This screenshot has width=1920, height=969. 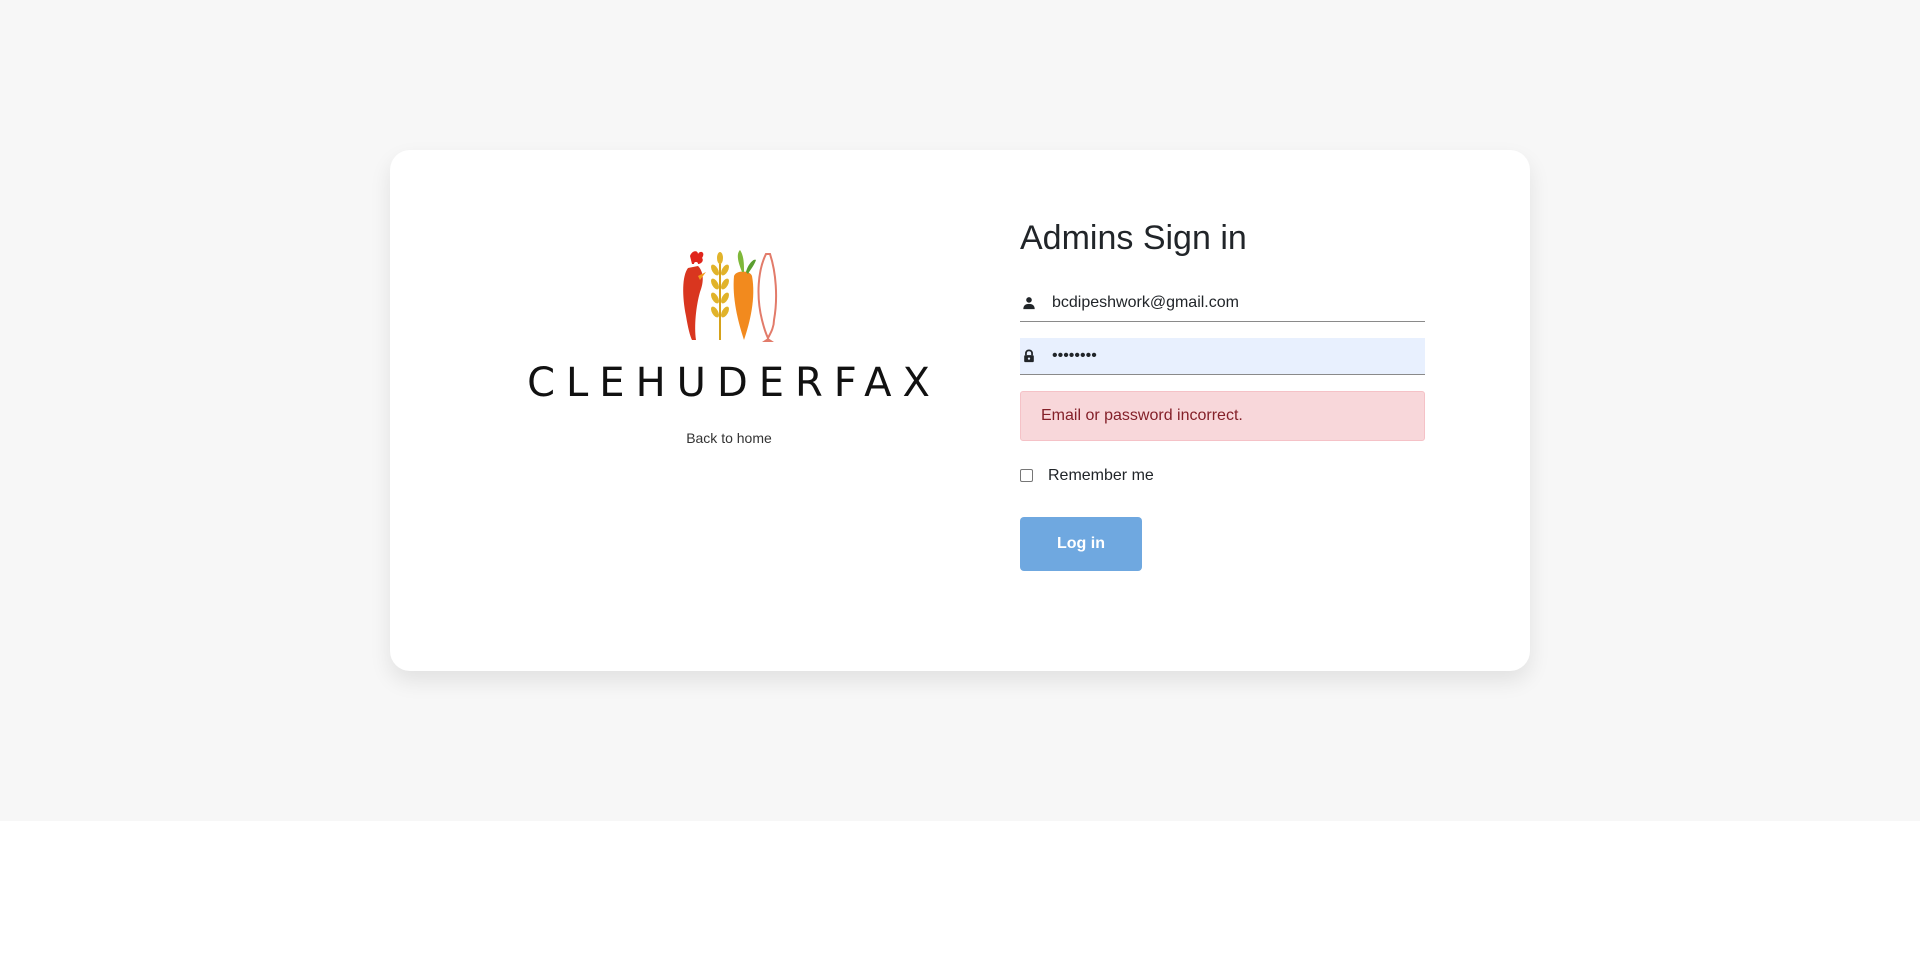 I want to click on lock-icon, so click(x=1029, y=355).